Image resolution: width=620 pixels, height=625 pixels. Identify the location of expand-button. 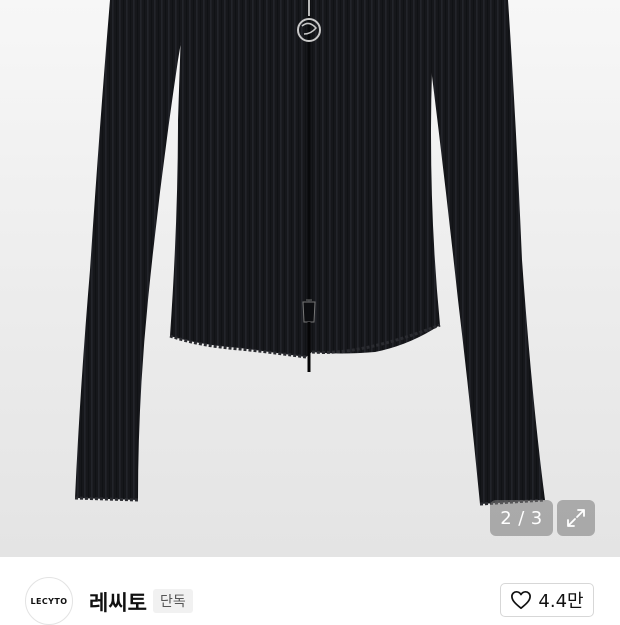
(576, 518).